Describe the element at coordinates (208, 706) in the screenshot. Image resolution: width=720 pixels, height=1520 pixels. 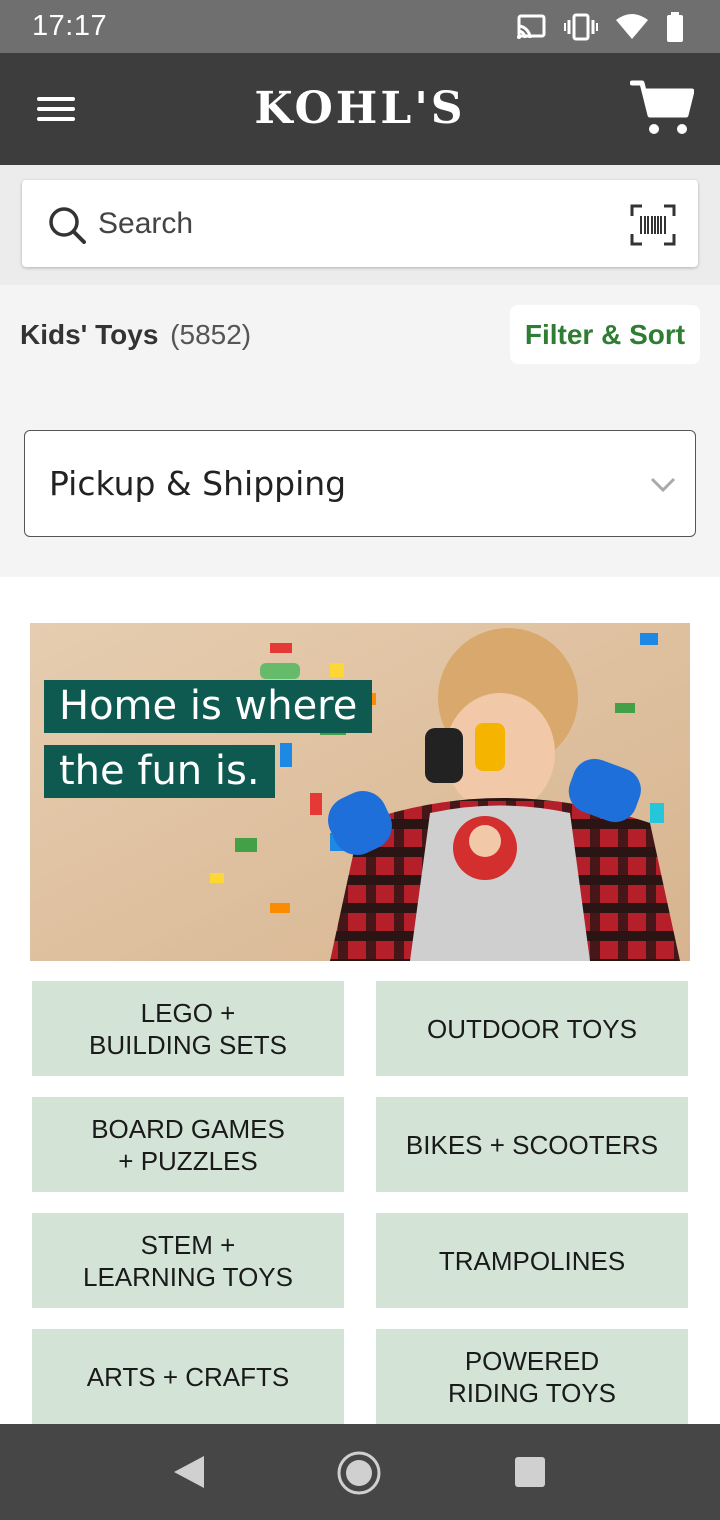
I see `hero-headline-line1: Home is where` at that location.